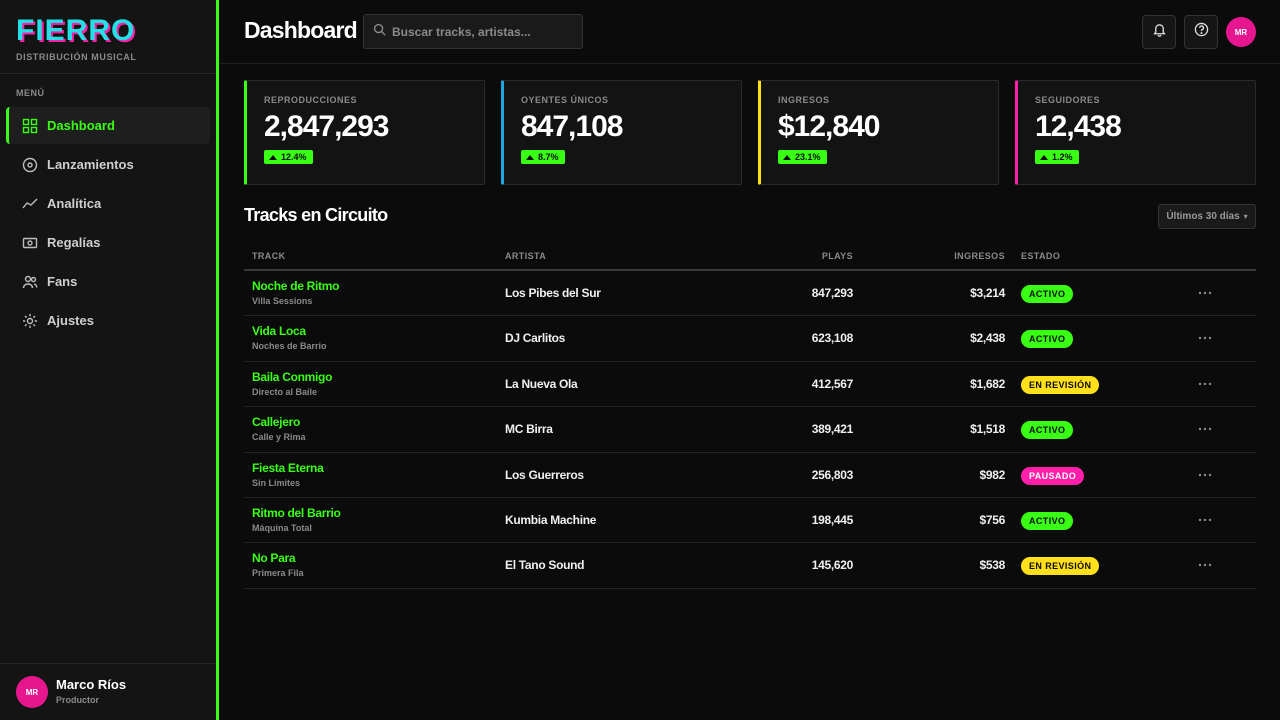  What do you see at coordinates (749, 32) in the screenshot?
I see `top-bar: Dashboard MR` at bounding box center [749, 32].